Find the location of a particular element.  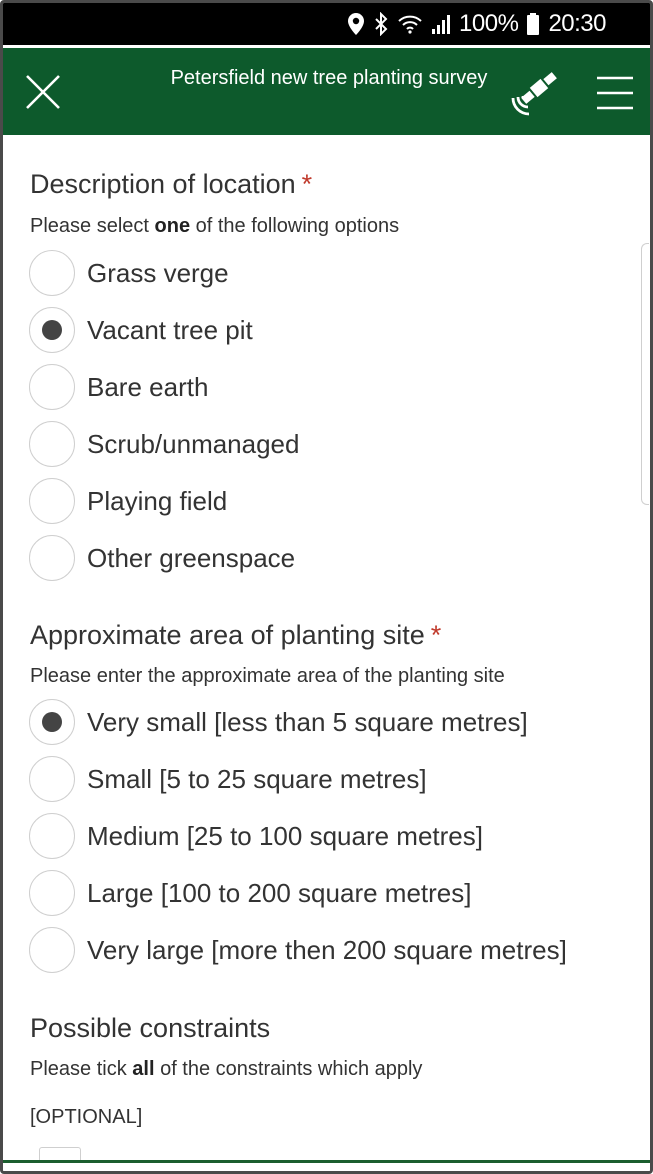

radio-option-bare-earth: Bare earth is located at coordinates (118, 387).